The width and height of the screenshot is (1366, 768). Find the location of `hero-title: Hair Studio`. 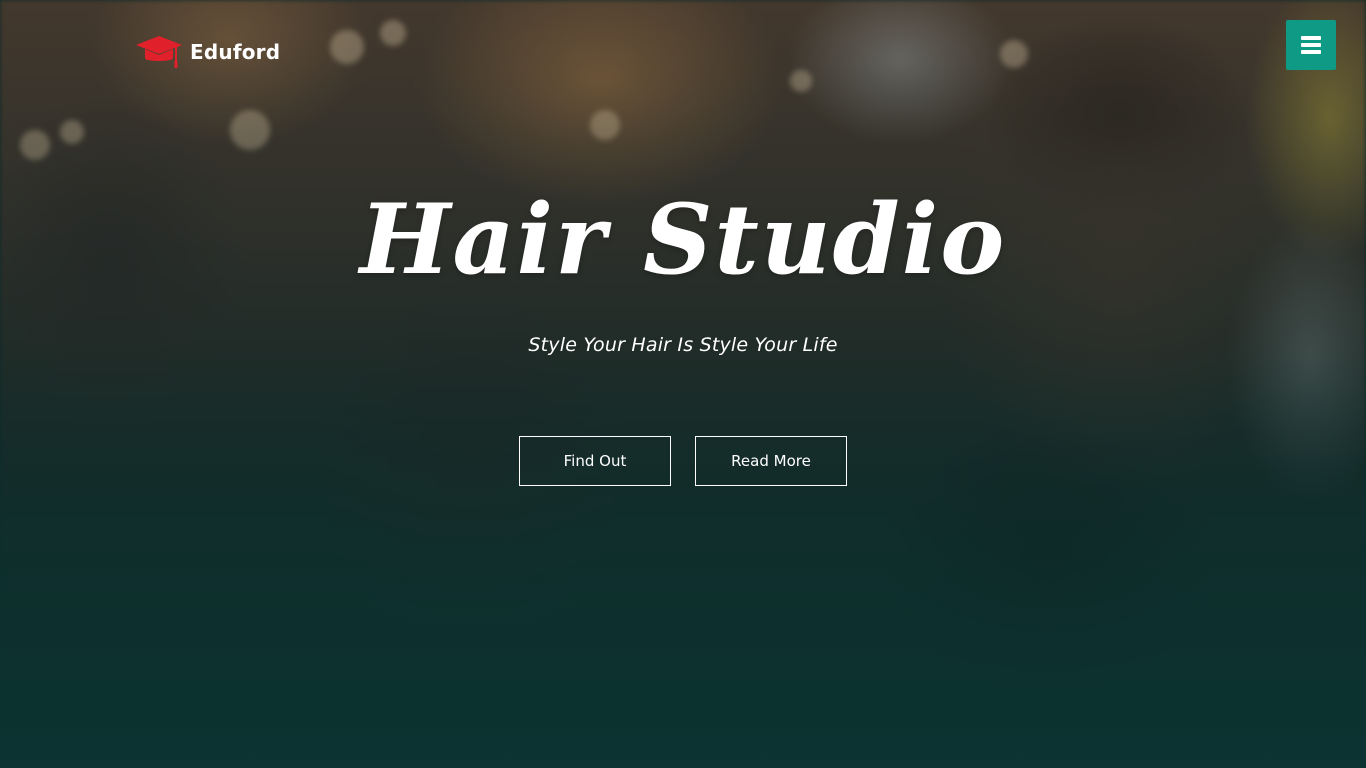

hero-title: Hair Studio is located at coordinates (683, 239).